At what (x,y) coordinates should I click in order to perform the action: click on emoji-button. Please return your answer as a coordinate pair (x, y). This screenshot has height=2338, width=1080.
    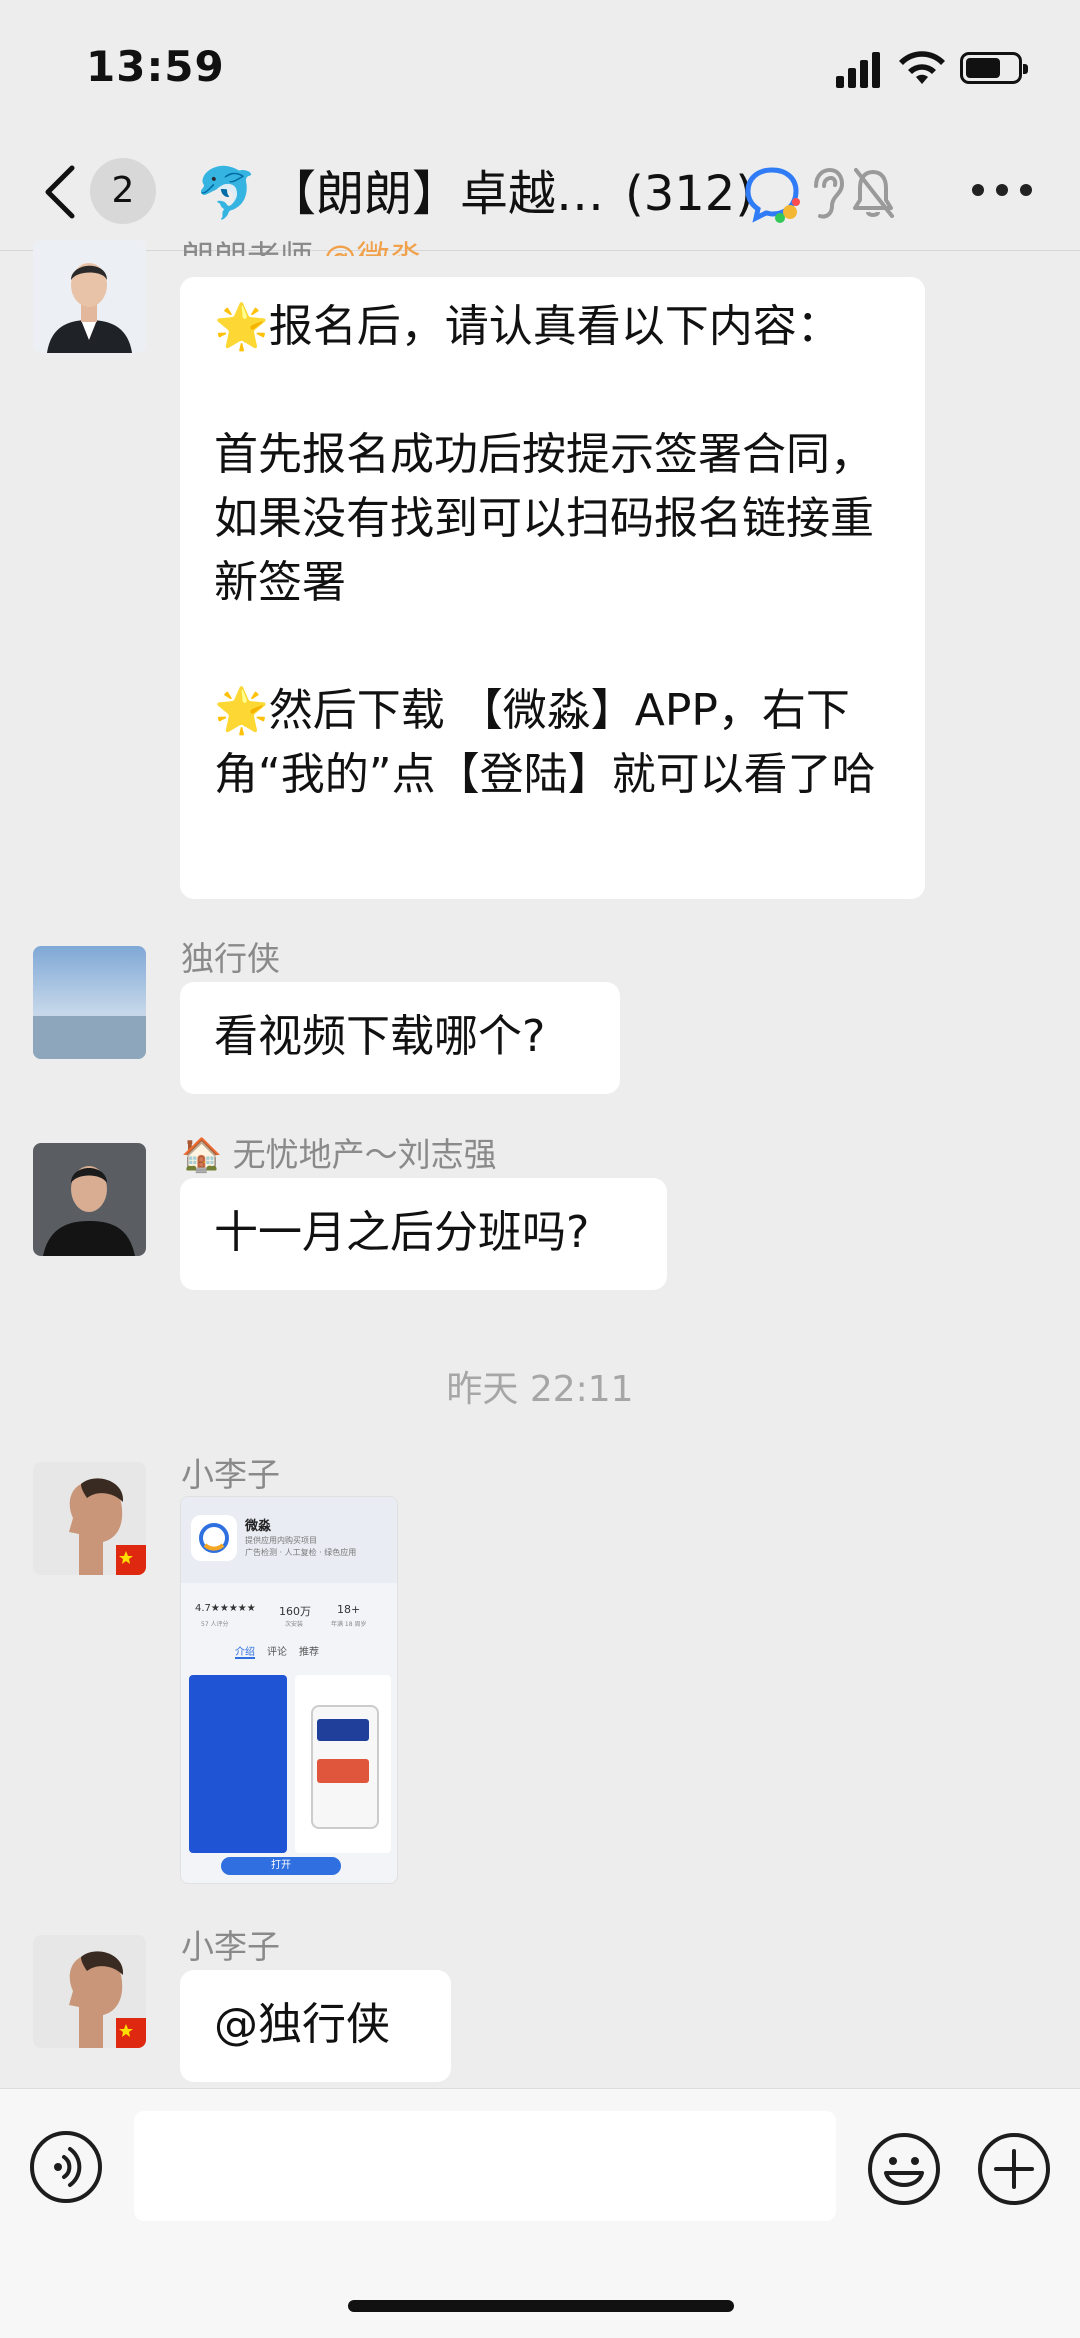
    Looking at the image, I should click on (904, 2169).